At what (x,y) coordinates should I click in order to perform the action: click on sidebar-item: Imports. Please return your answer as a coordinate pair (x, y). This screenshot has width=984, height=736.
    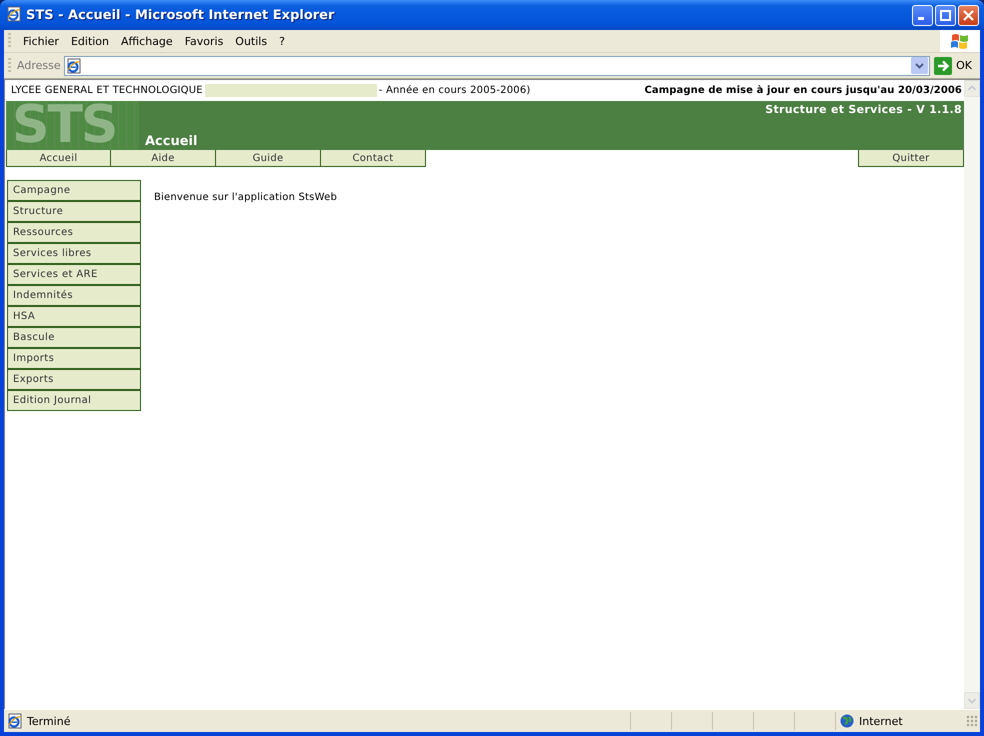
    Looking at the image, I should click on (74, 358).